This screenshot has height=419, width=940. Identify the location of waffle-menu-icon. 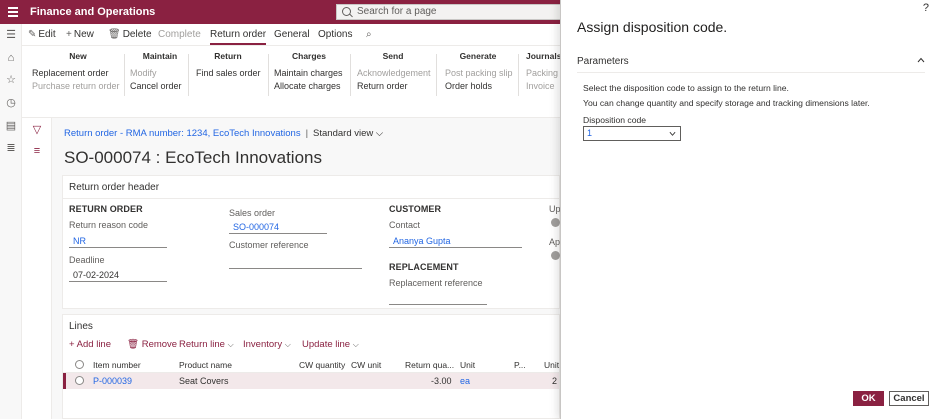
(13, 12).